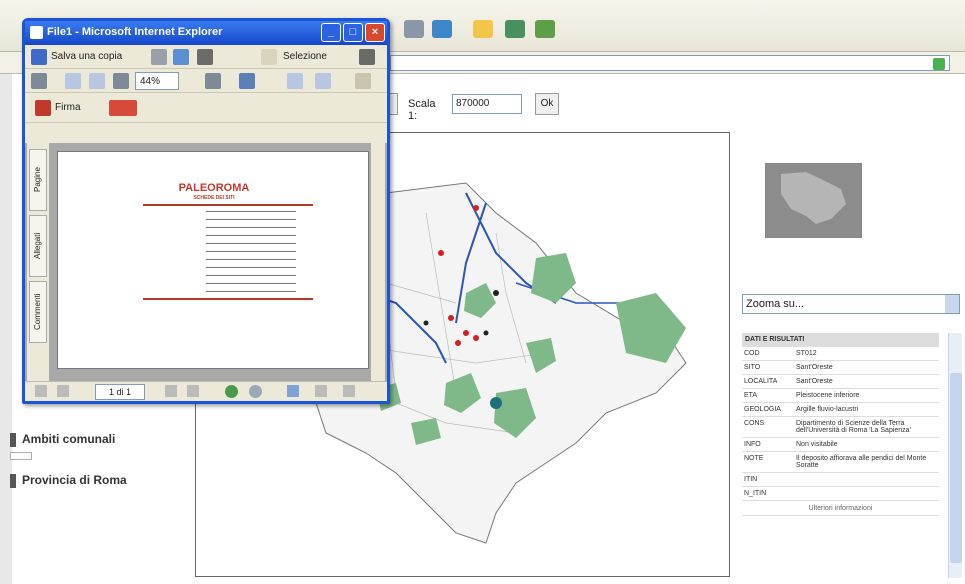  What do you see at coordinates (38, 246) in the screenshot?
I see `tab-attachments: Allegati` at bounding box center [38, 246].